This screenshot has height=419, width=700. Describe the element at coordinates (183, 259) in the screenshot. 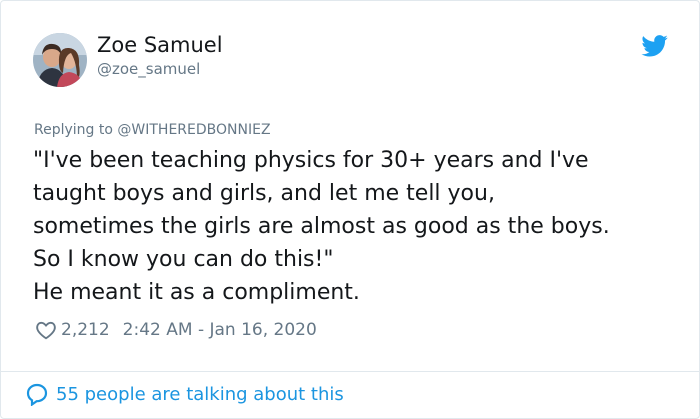

I see `tweet-line: So I know you can do this!"` at that location.